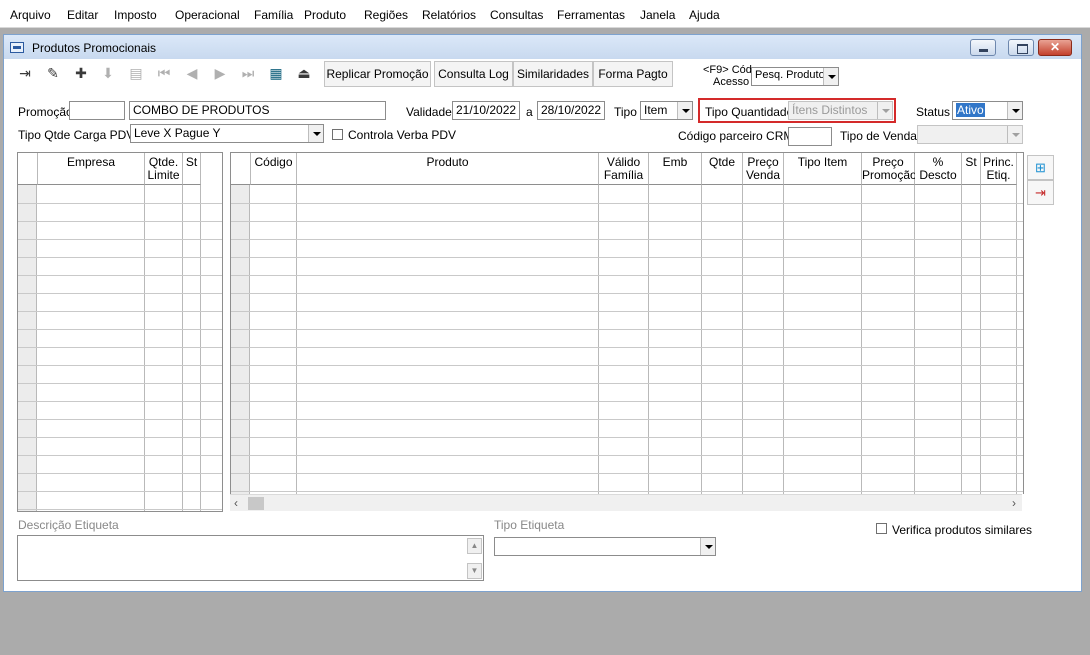  What do you see at coordinates (1021, 47) in the screenshot?
I see `maximize-button` at bounding box center [1021, 47].